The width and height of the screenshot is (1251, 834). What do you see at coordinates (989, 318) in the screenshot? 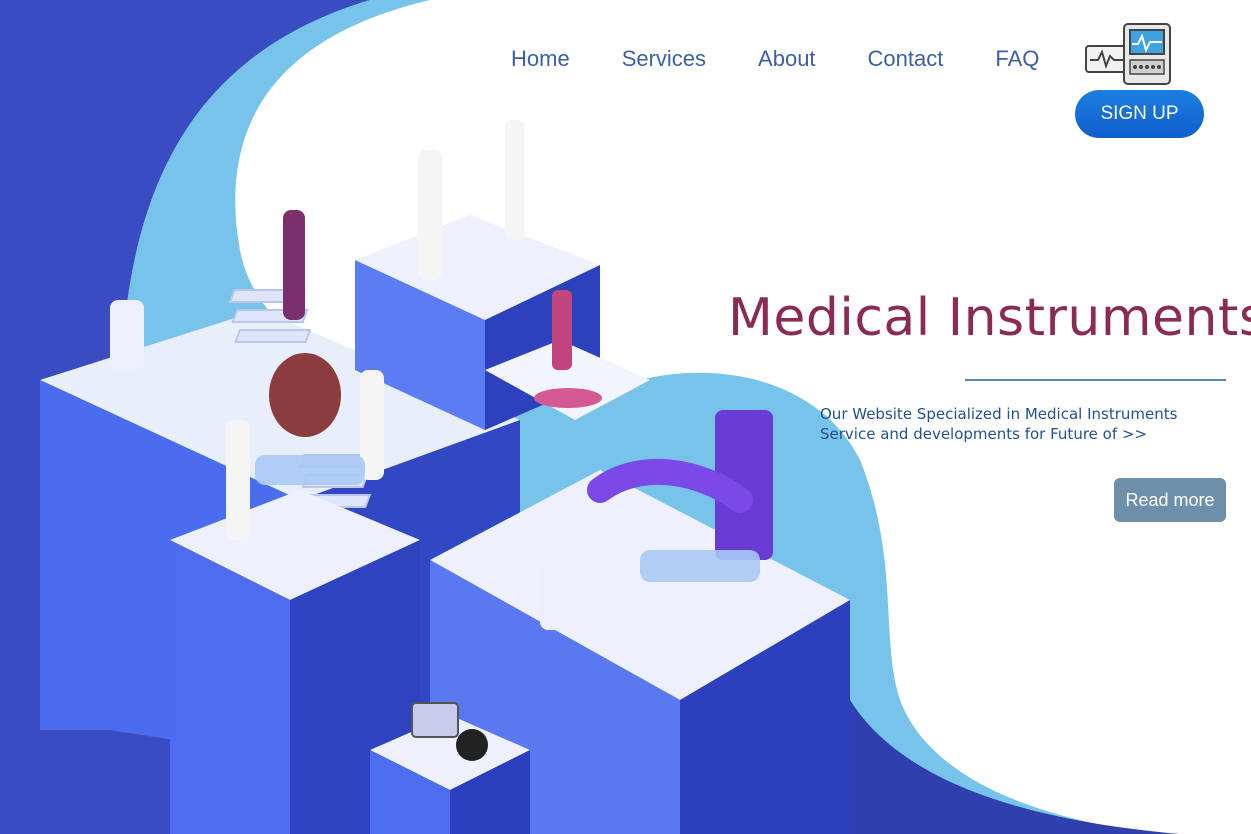
I see `hero-title: Medical Instruments` at bounding box center [989, 318].